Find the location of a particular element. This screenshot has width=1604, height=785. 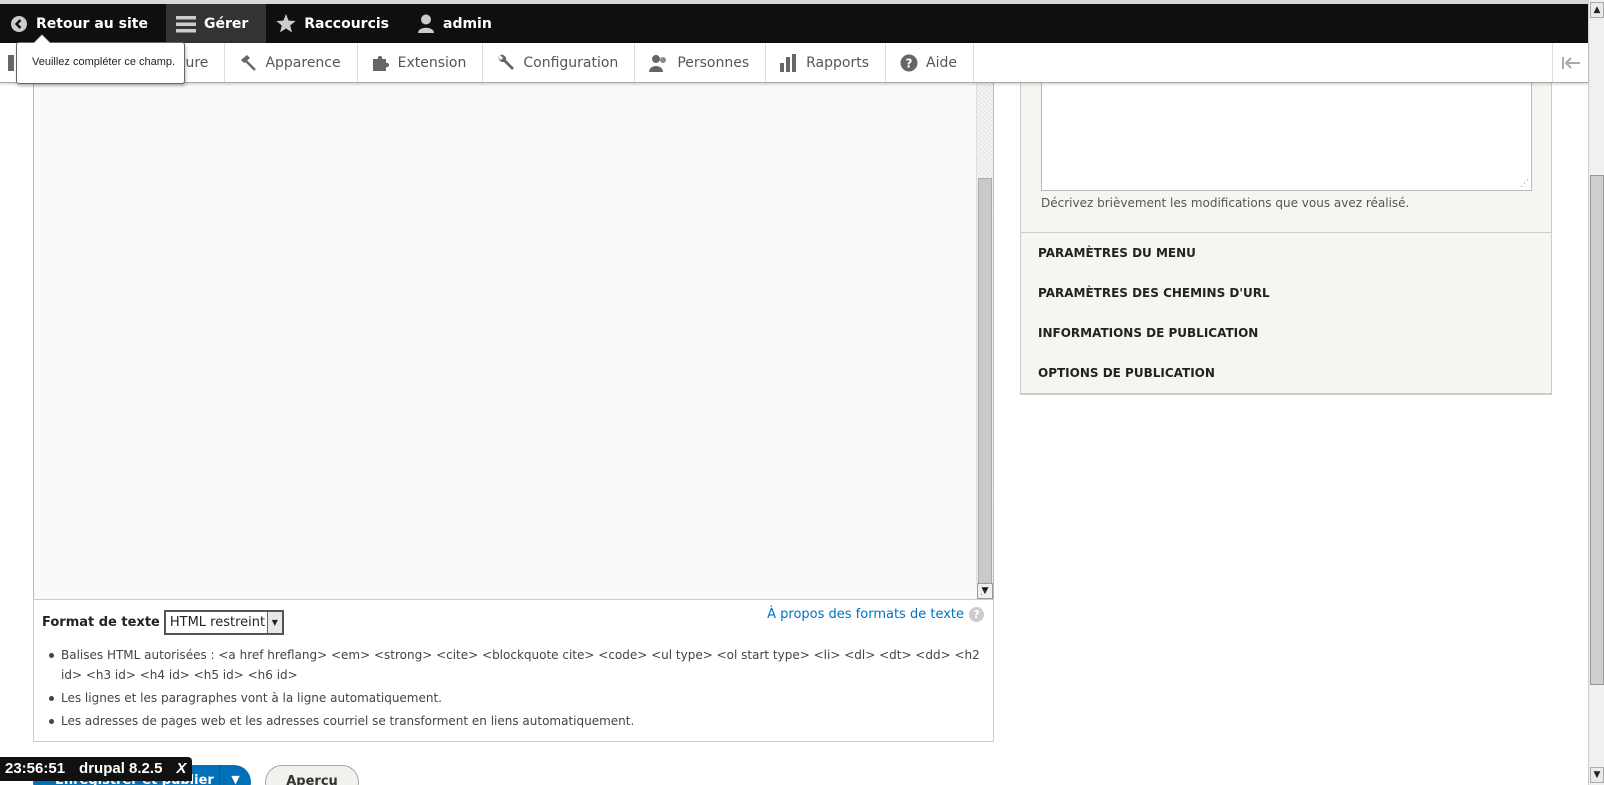

revision-log-textarea: ⋰ is located at coordinates (1286, 137).